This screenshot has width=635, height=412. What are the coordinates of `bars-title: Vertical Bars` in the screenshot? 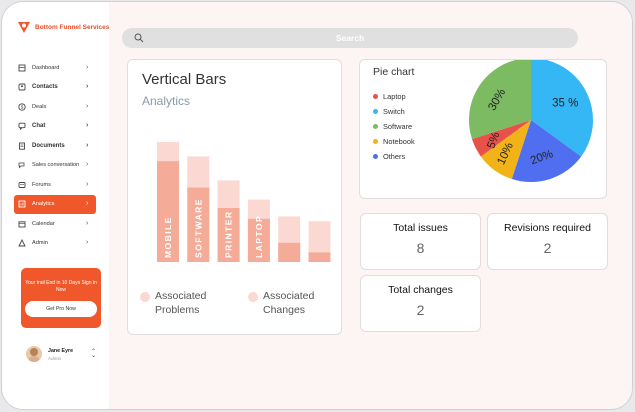 It's located at (184, 79).